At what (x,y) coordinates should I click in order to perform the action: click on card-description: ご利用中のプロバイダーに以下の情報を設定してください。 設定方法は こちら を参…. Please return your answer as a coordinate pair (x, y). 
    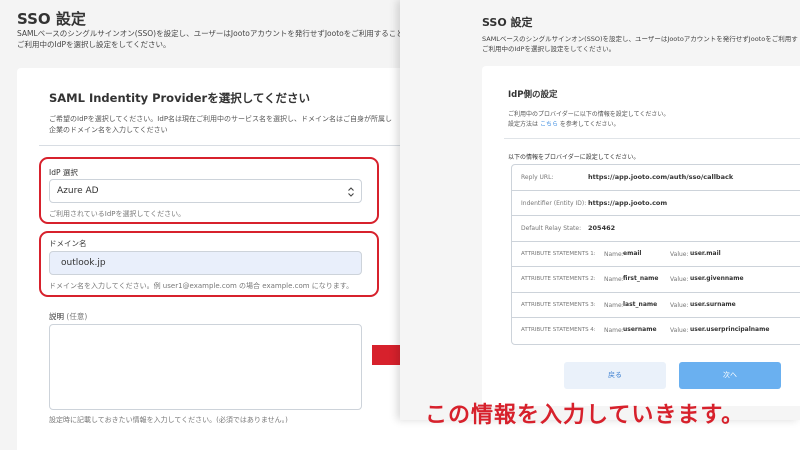
    Looking at the image, I should click on (588, 120).